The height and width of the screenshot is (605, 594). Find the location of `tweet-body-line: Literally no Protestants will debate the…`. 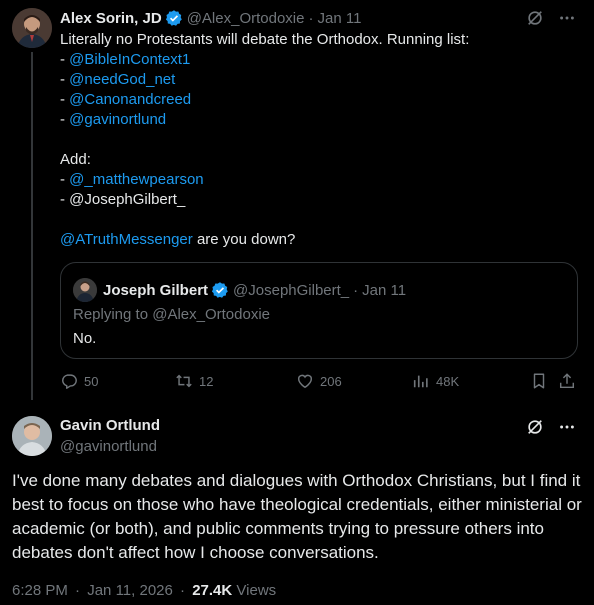

tweet-body-line: Literally no Protestants will debate the… is located at coordinates (320, 40).